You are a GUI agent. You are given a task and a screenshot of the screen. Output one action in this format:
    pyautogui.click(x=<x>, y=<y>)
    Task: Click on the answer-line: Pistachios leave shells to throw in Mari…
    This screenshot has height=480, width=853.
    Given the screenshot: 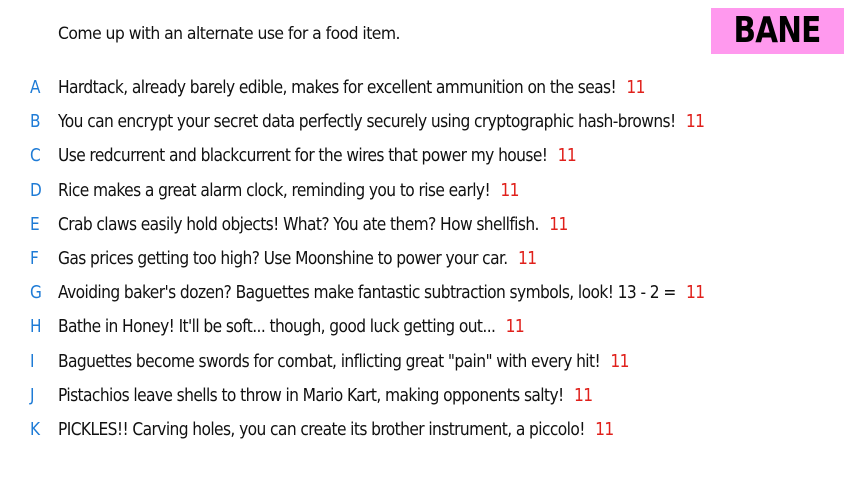 What is the action you would take?
    pyautogui.click(x=325, y=396)
    